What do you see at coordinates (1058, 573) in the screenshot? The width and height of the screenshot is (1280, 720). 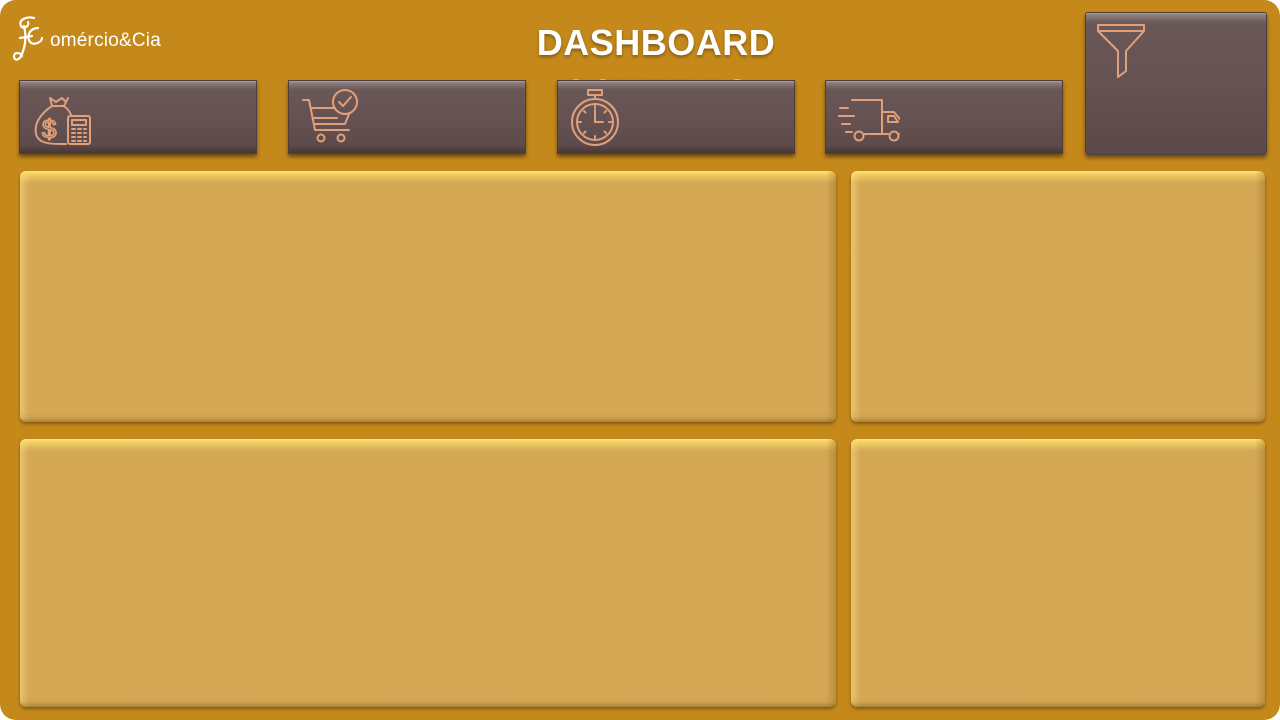 I see `chart-panel-bottom-right` at bounding box center [1058, 573].